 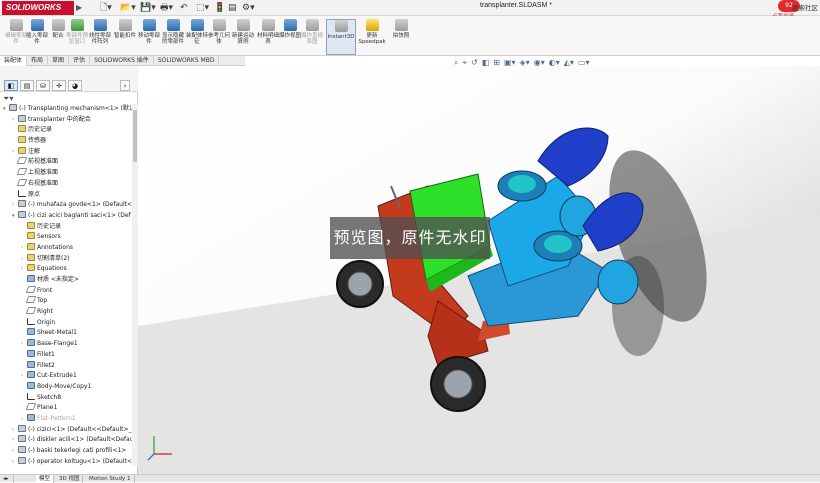 What do you see at coordinates (243, 37) in the screenshot?
I see `new-motion-study-button: 新建运动算例` at bounding box center [243, 37].